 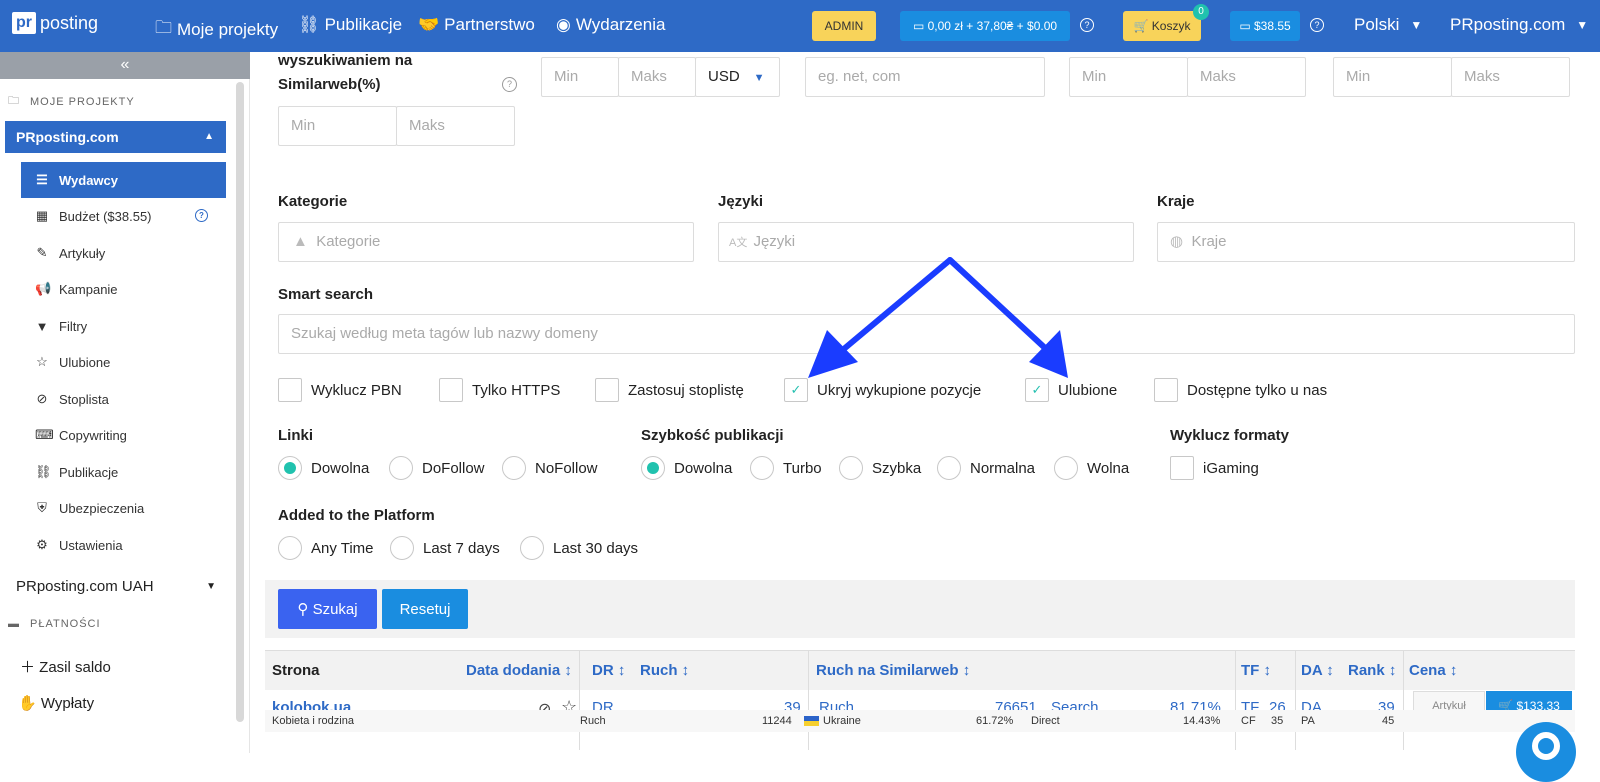 What do you see at coordinates (833, 354) in the screenshot?
I see `arrow-head-left` at bounding box center [833, 354].